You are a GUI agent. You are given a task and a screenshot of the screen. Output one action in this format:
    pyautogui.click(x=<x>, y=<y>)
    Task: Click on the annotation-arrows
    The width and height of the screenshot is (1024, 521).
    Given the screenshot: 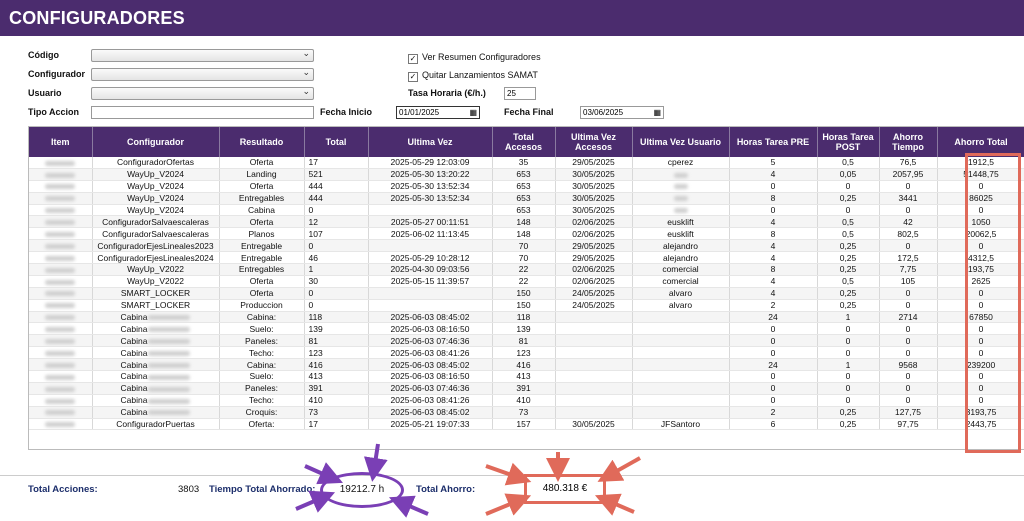 What is the action you would take?
    pyautogui.click(x=468, y=480)
    